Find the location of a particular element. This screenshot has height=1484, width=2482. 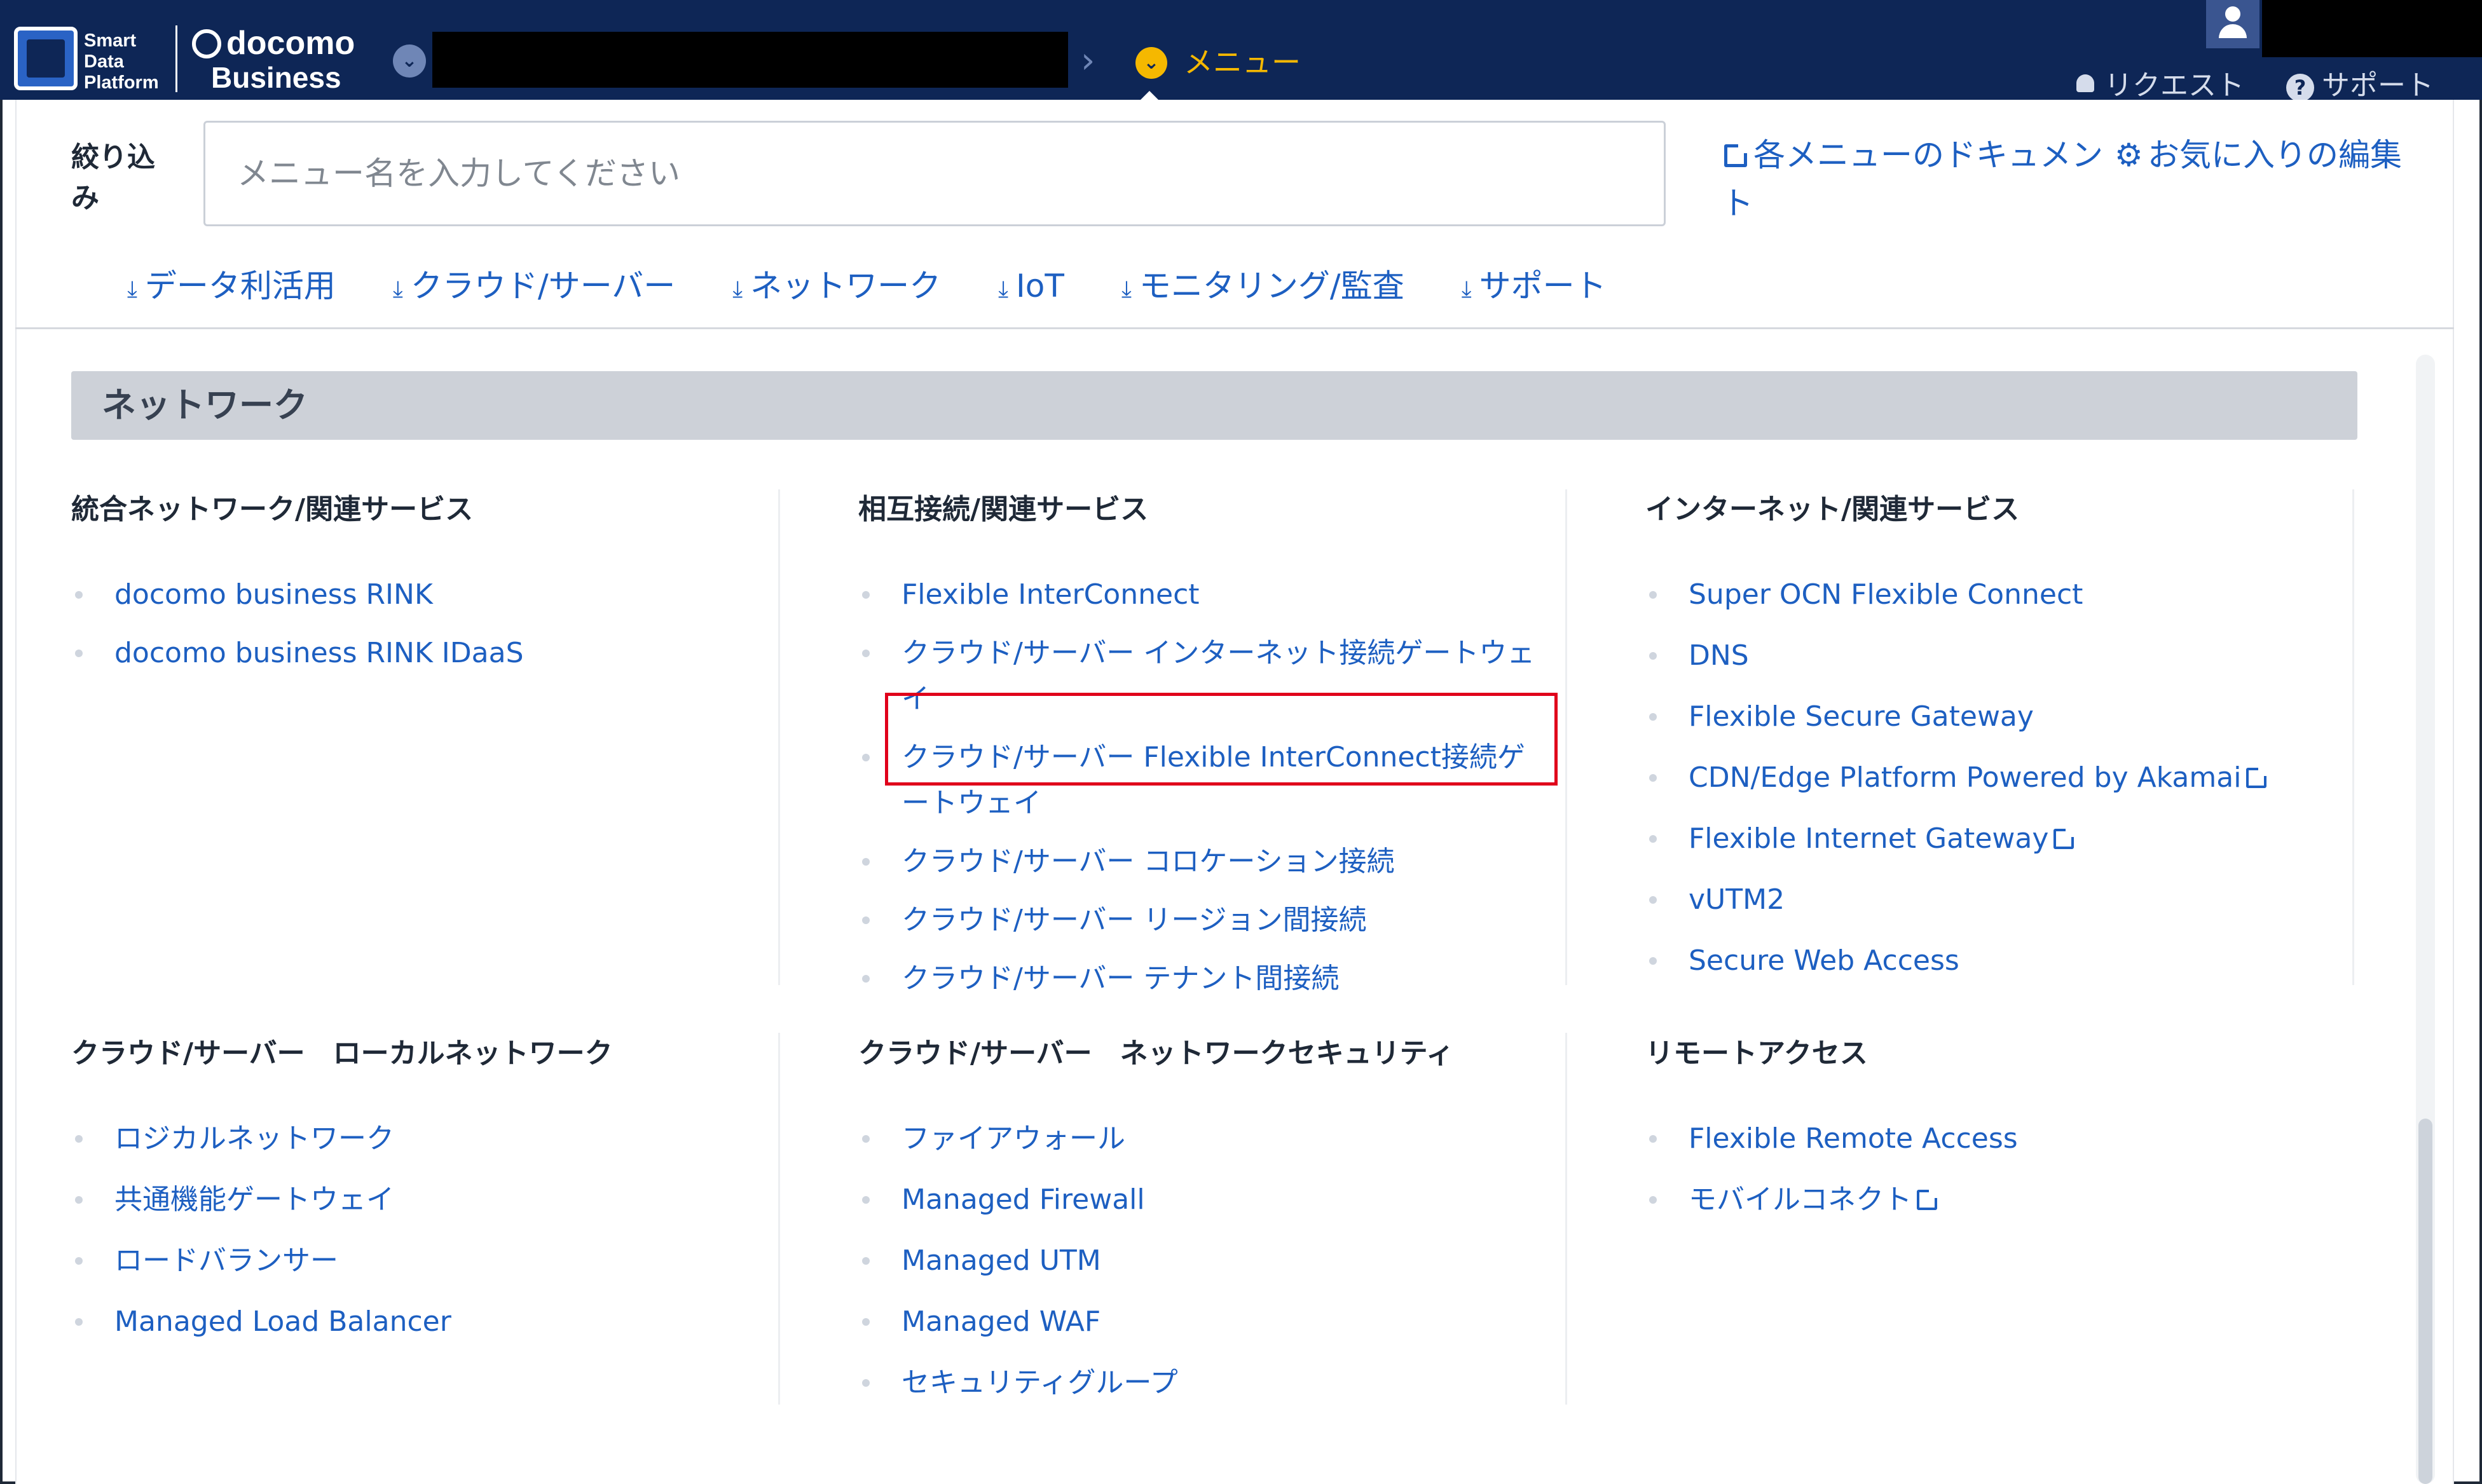

menu-item-label: CDN/Edge Platform Powered by Akamai is located at coordinates (1966, 778).